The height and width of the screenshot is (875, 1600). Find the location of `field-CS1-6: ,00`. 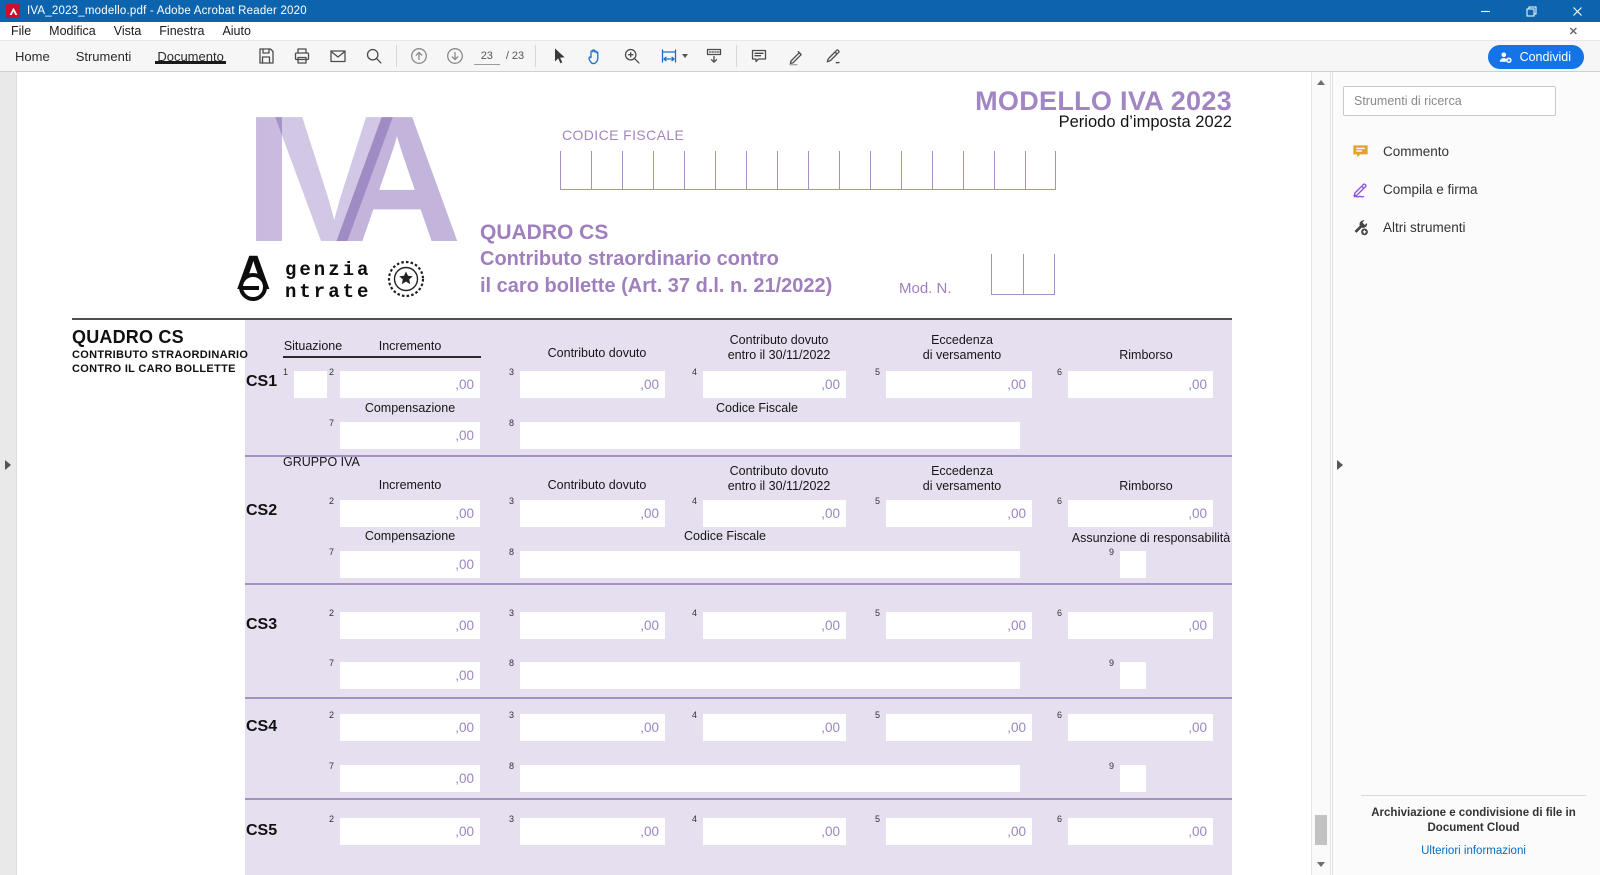

field-CS1-6: ,00 is located at coordinates (1140, 384).